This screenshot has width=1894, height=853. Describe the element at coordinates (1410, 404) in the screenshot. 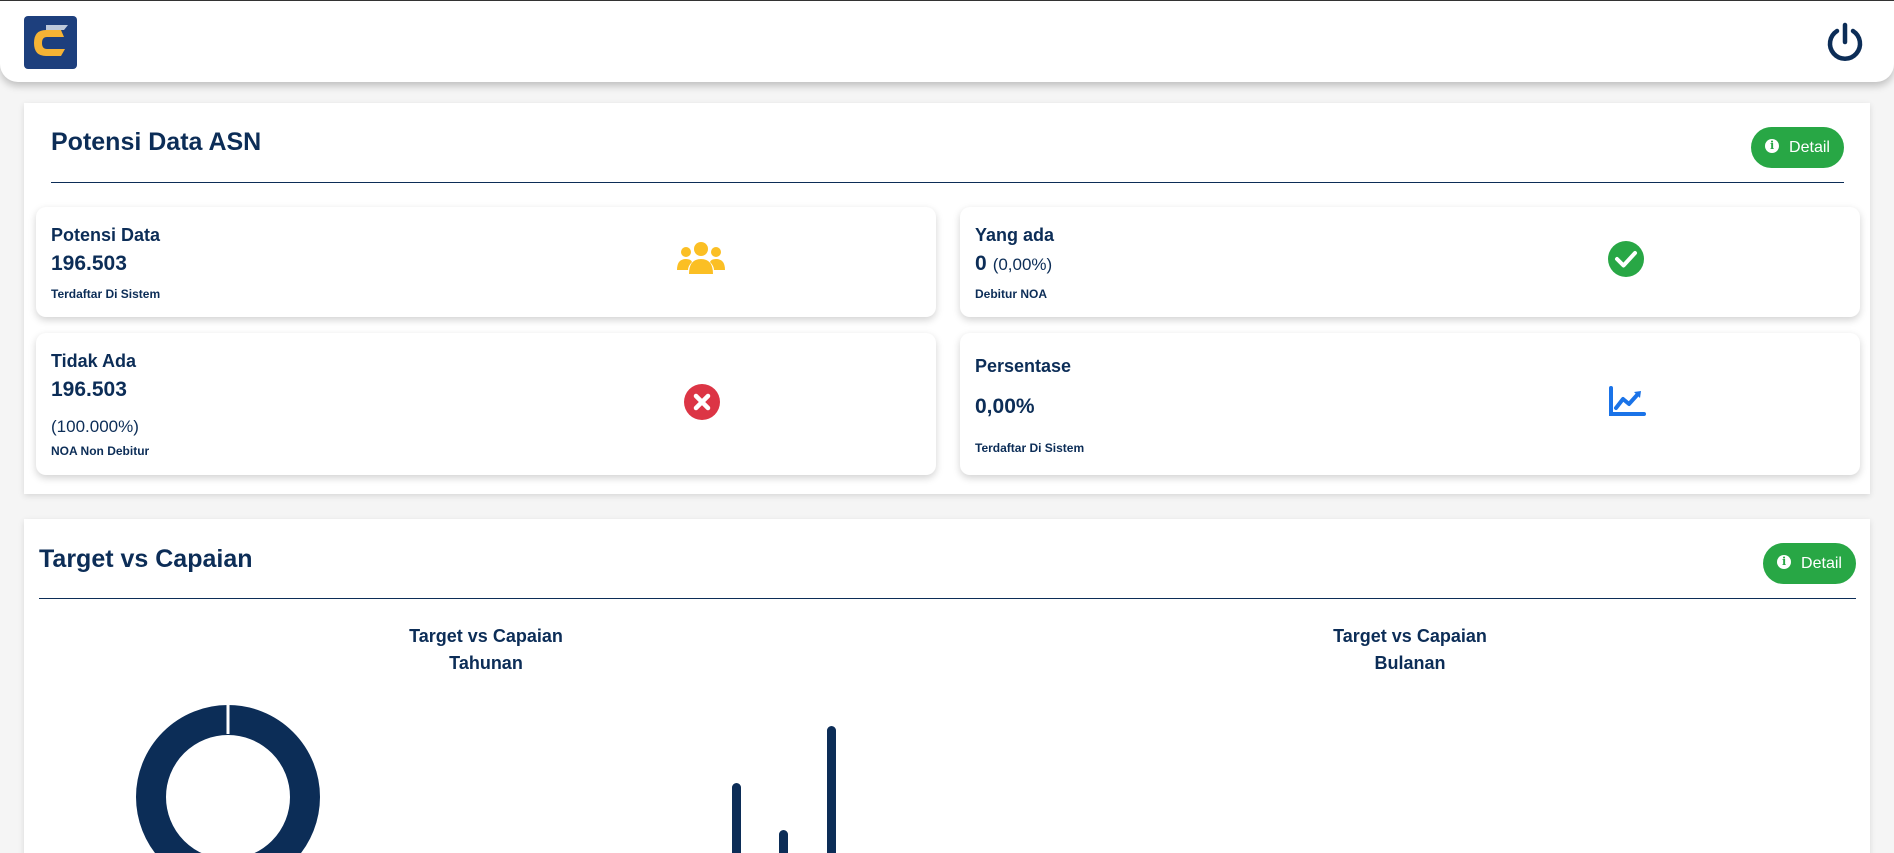

I see `stat-card-persentase: Persentase 0,00% Terdaftar Di Sistem` at that location.